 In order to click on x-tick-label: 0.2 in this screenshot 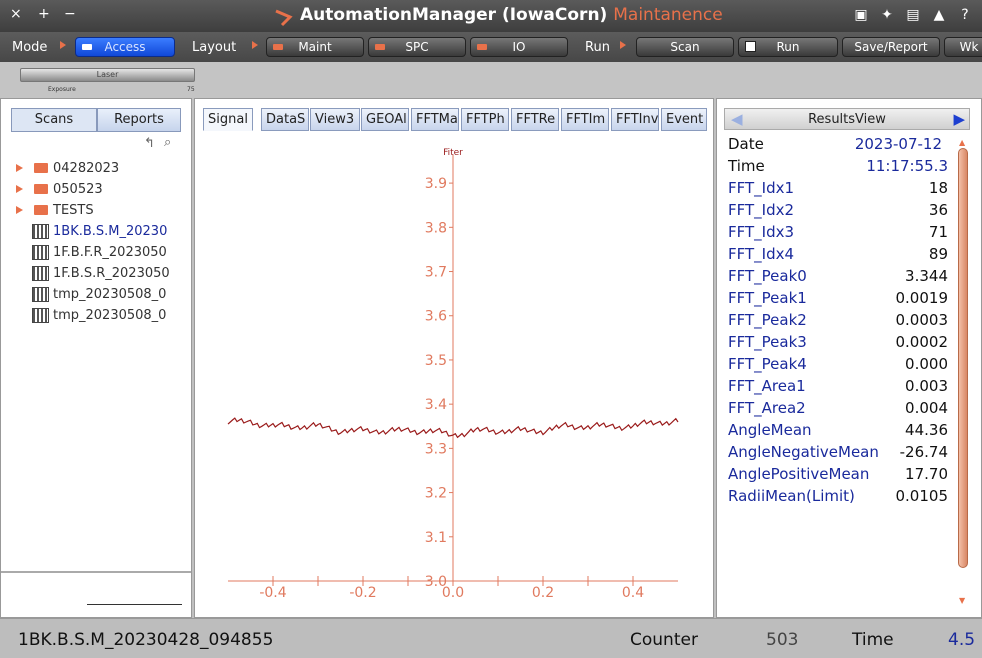, I will do `click(543, 593)`.